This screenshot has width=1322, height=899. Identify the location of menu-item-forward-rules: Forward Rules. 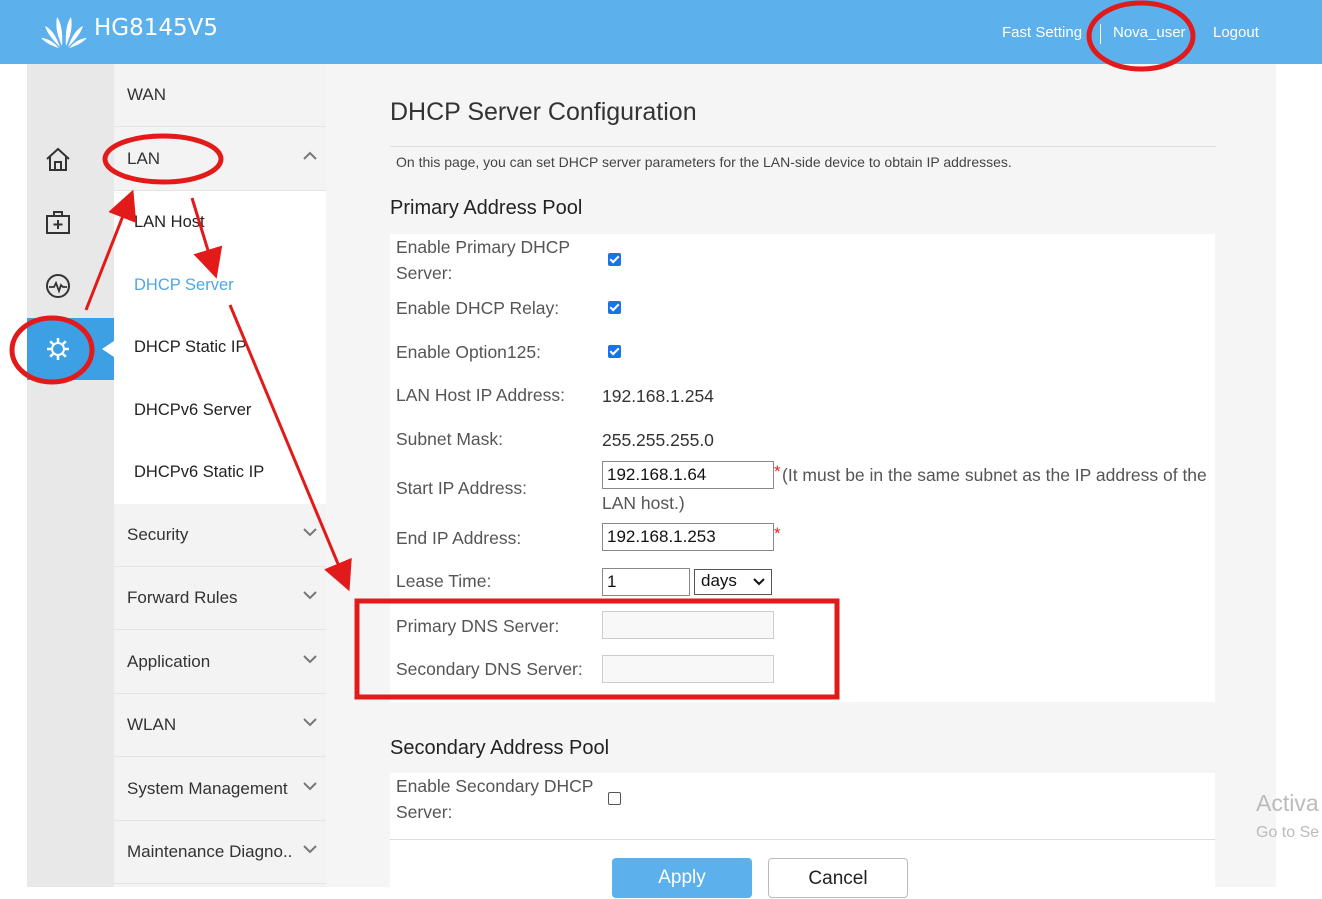
(220, 598).